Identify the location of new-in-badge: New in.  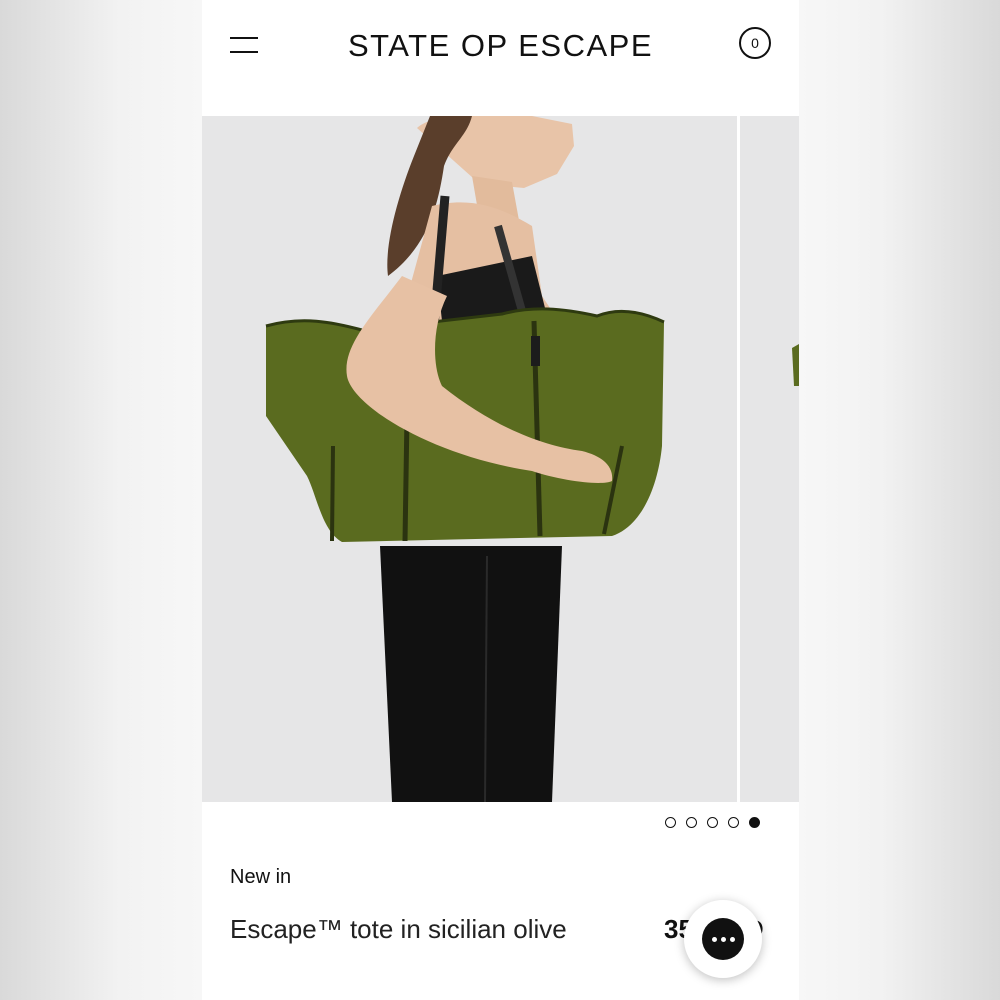
(261, 877).